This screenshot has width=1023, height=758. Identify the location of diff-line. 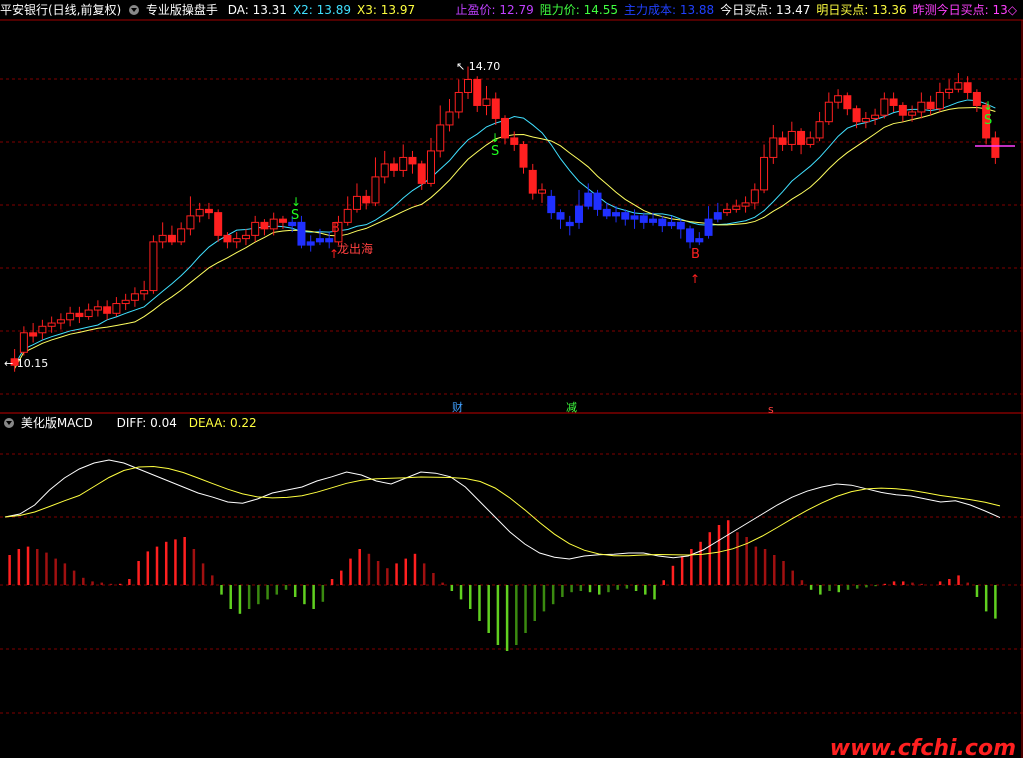
(502, 509).